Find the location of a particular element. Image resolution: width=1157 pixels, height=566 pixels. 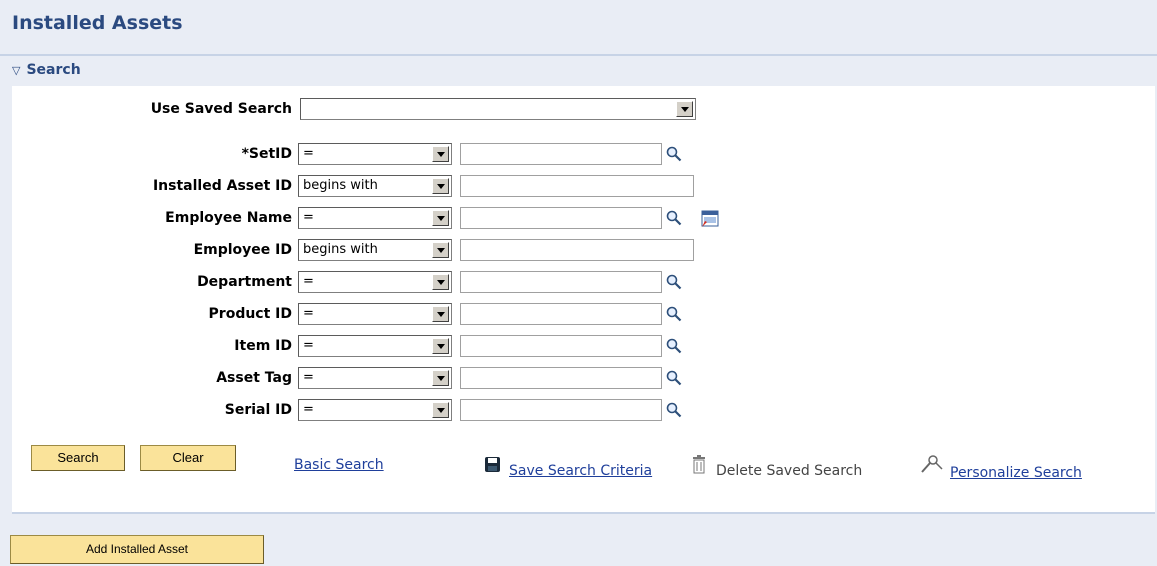

setid-operator-select: = is located at coordinates (375, 154).